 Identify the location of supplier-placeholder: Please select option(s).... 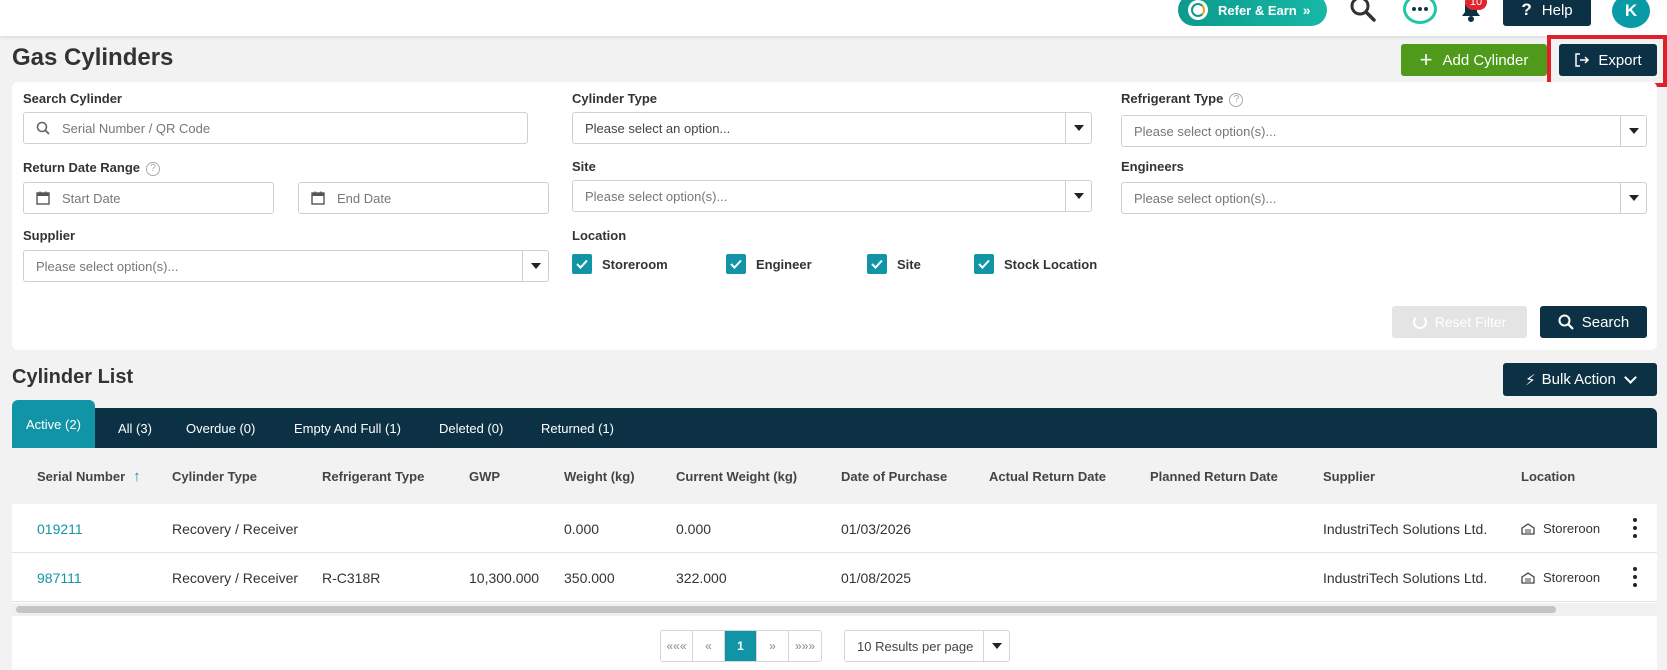
(107, 266).